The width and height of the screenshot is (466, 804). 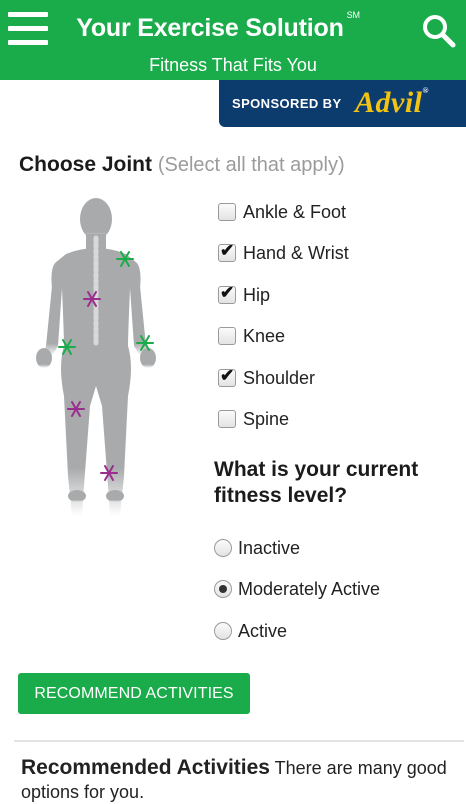 What do you see at coordinates (233, 65) in the screenshot?
I see `app-subtitle: Fitness That Fits You` at bounding box center [233, 65].